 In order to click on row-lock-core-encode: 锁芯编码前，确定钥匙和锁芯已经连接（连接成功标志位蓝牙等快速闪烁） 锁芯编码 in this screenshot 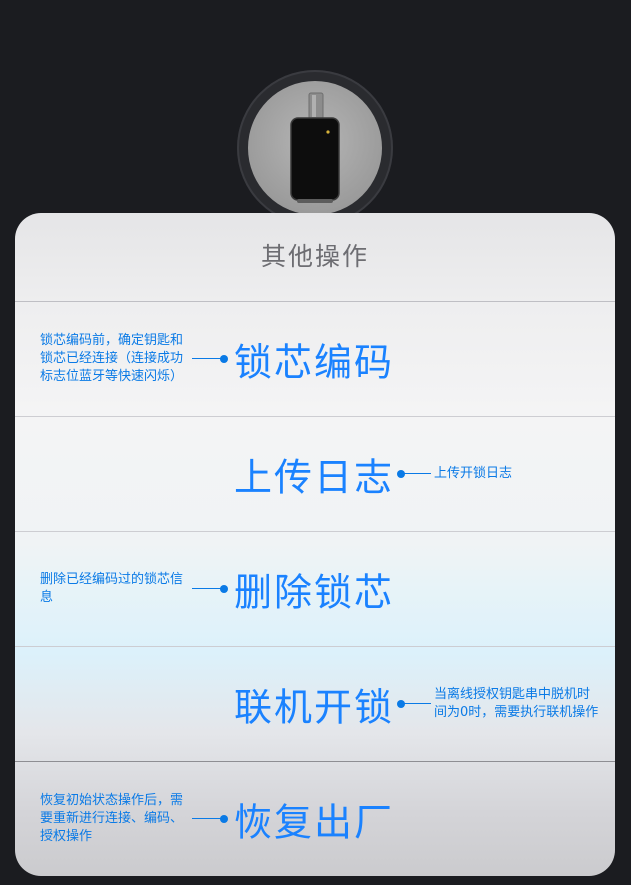, I will do `click(315, 359)`.